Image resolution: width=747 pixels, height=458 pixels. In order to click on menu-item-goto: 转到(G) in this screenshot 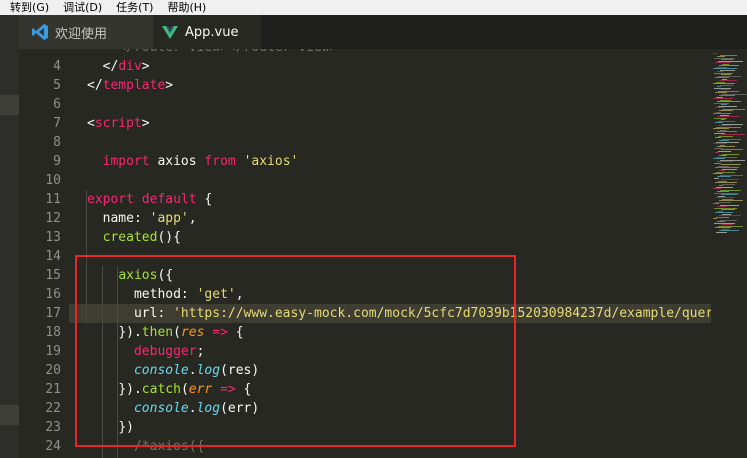, I will do `click(29, 7)`.